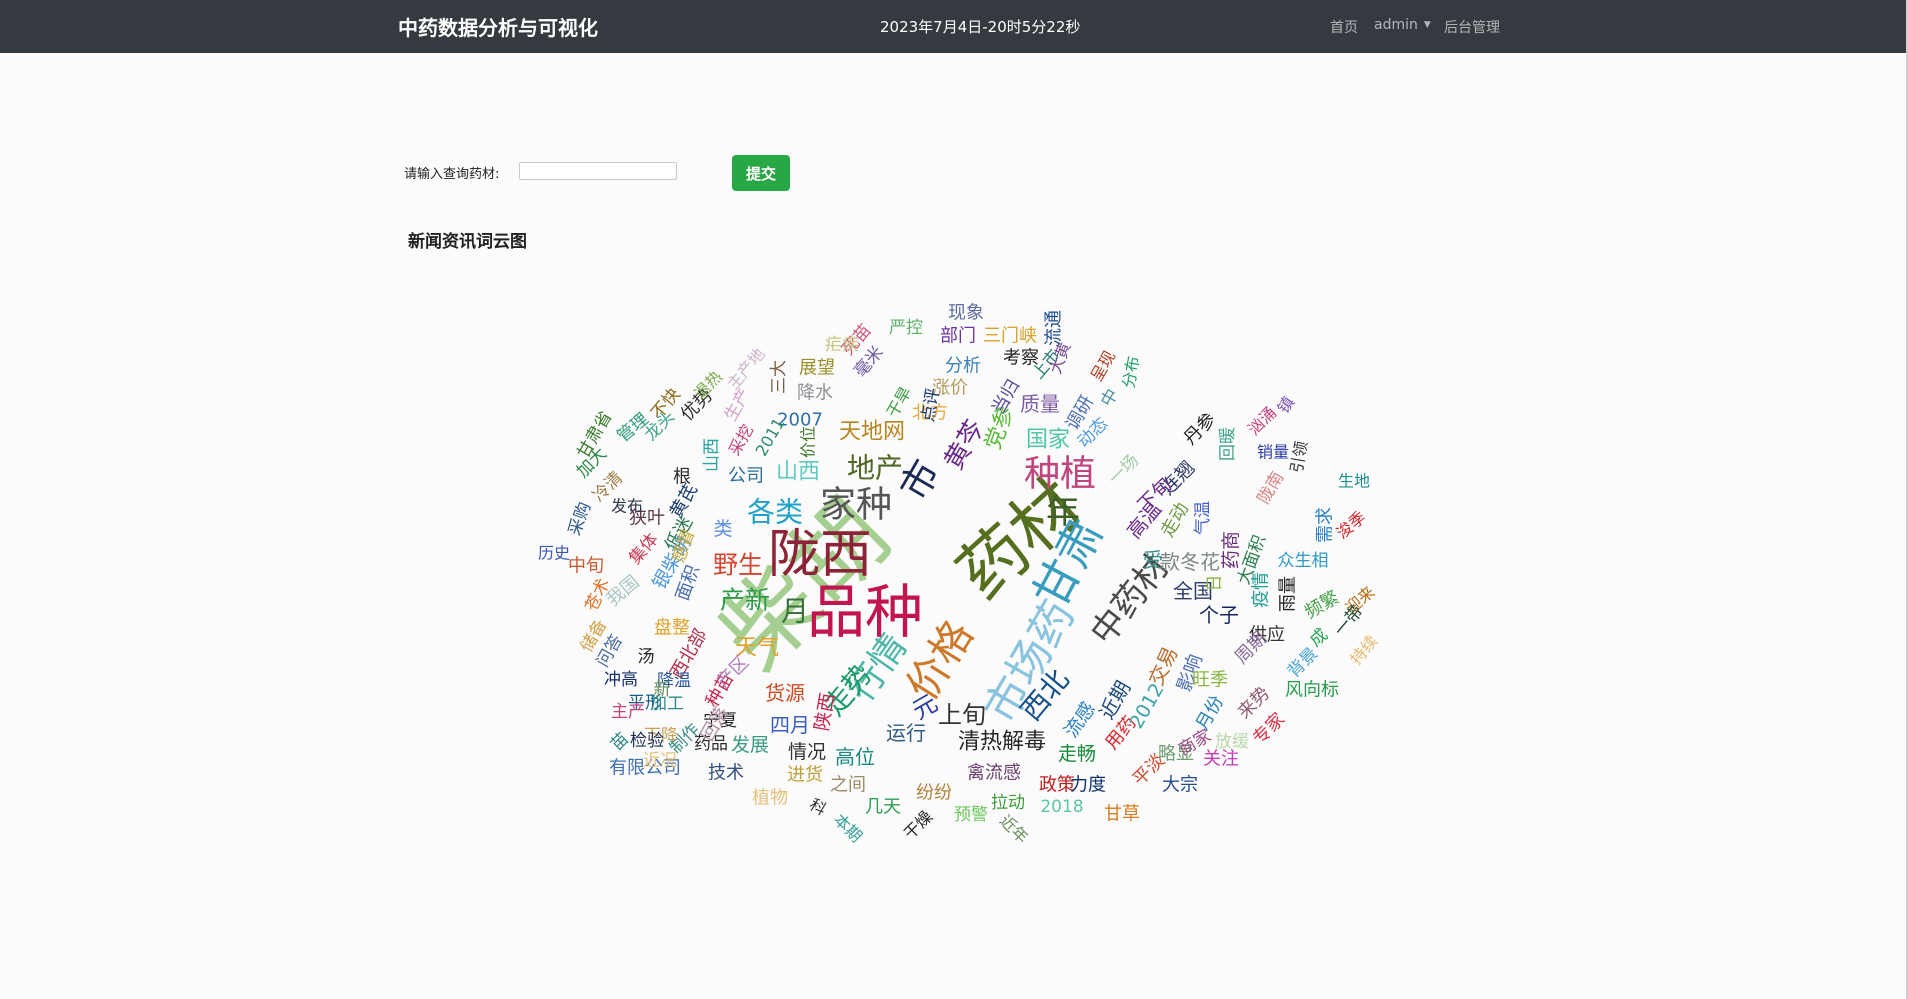  I want to click on wordcloud-word: 感冒, so click(684, 546).